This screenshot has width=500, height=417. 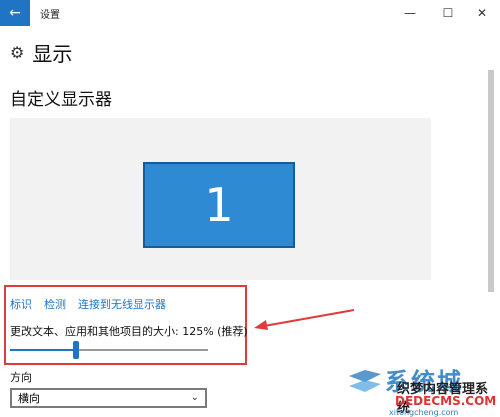 I want to click on maximize-button: ☐, so click(x=448, y=13).